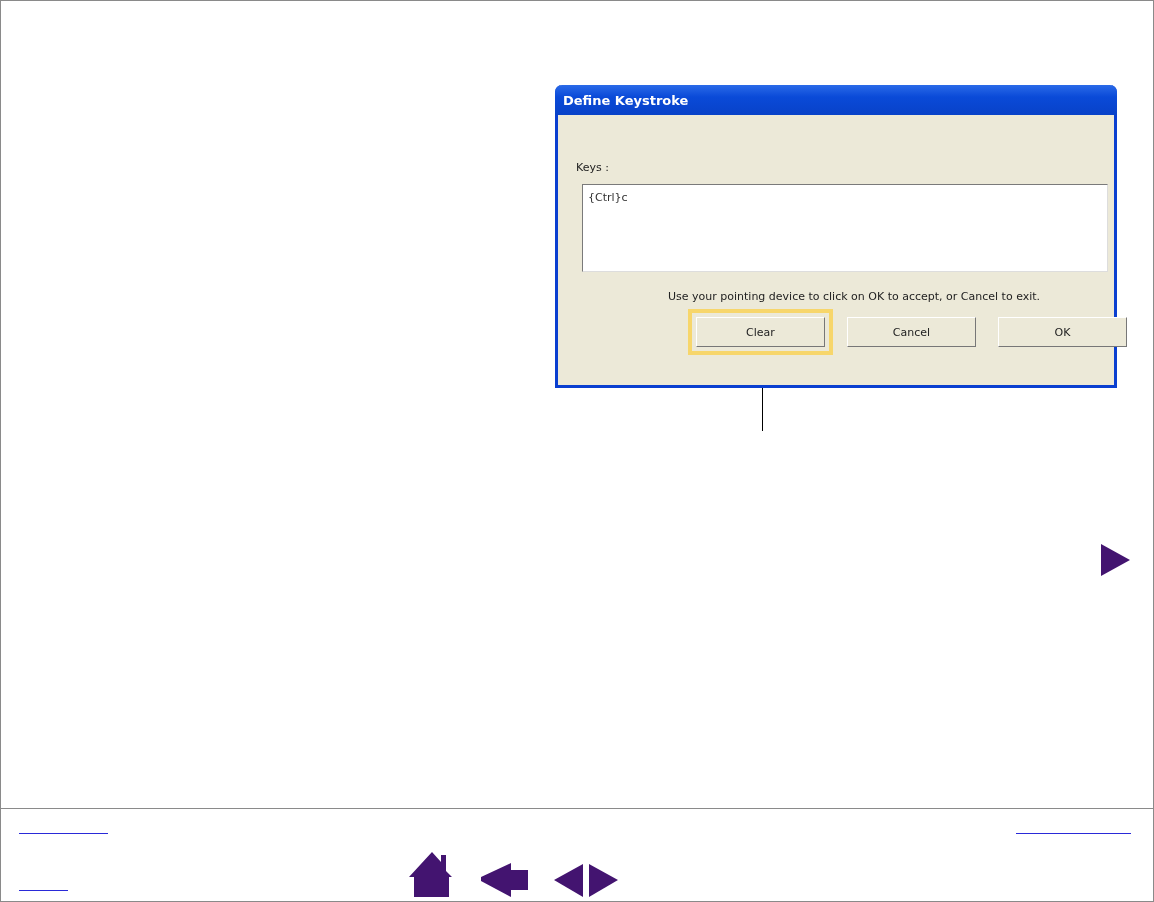  What do you see at coordinates (504, 880) in the screenshot?
I see `back-arrow-icon` at bounding box center [504, 880].